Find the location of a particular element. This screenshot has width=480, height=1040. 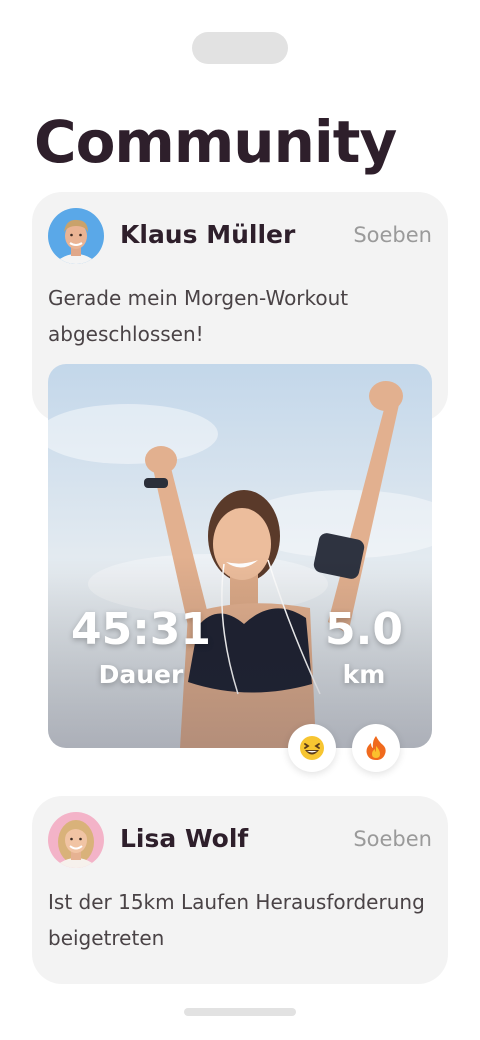

post-author: Lisa Wolf is located at coordinates (184, 839).